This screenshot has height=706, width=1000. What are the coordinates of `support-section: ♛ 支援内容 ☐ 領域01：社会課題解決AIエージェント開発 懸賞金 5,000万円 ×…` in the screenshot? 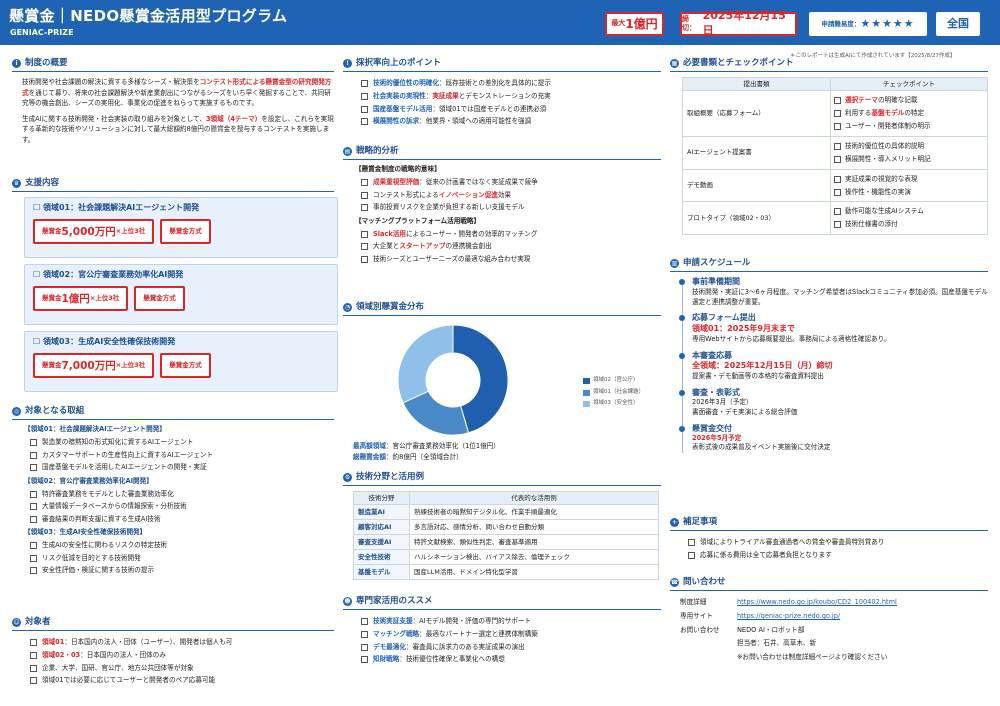 It's located at (175, 288).